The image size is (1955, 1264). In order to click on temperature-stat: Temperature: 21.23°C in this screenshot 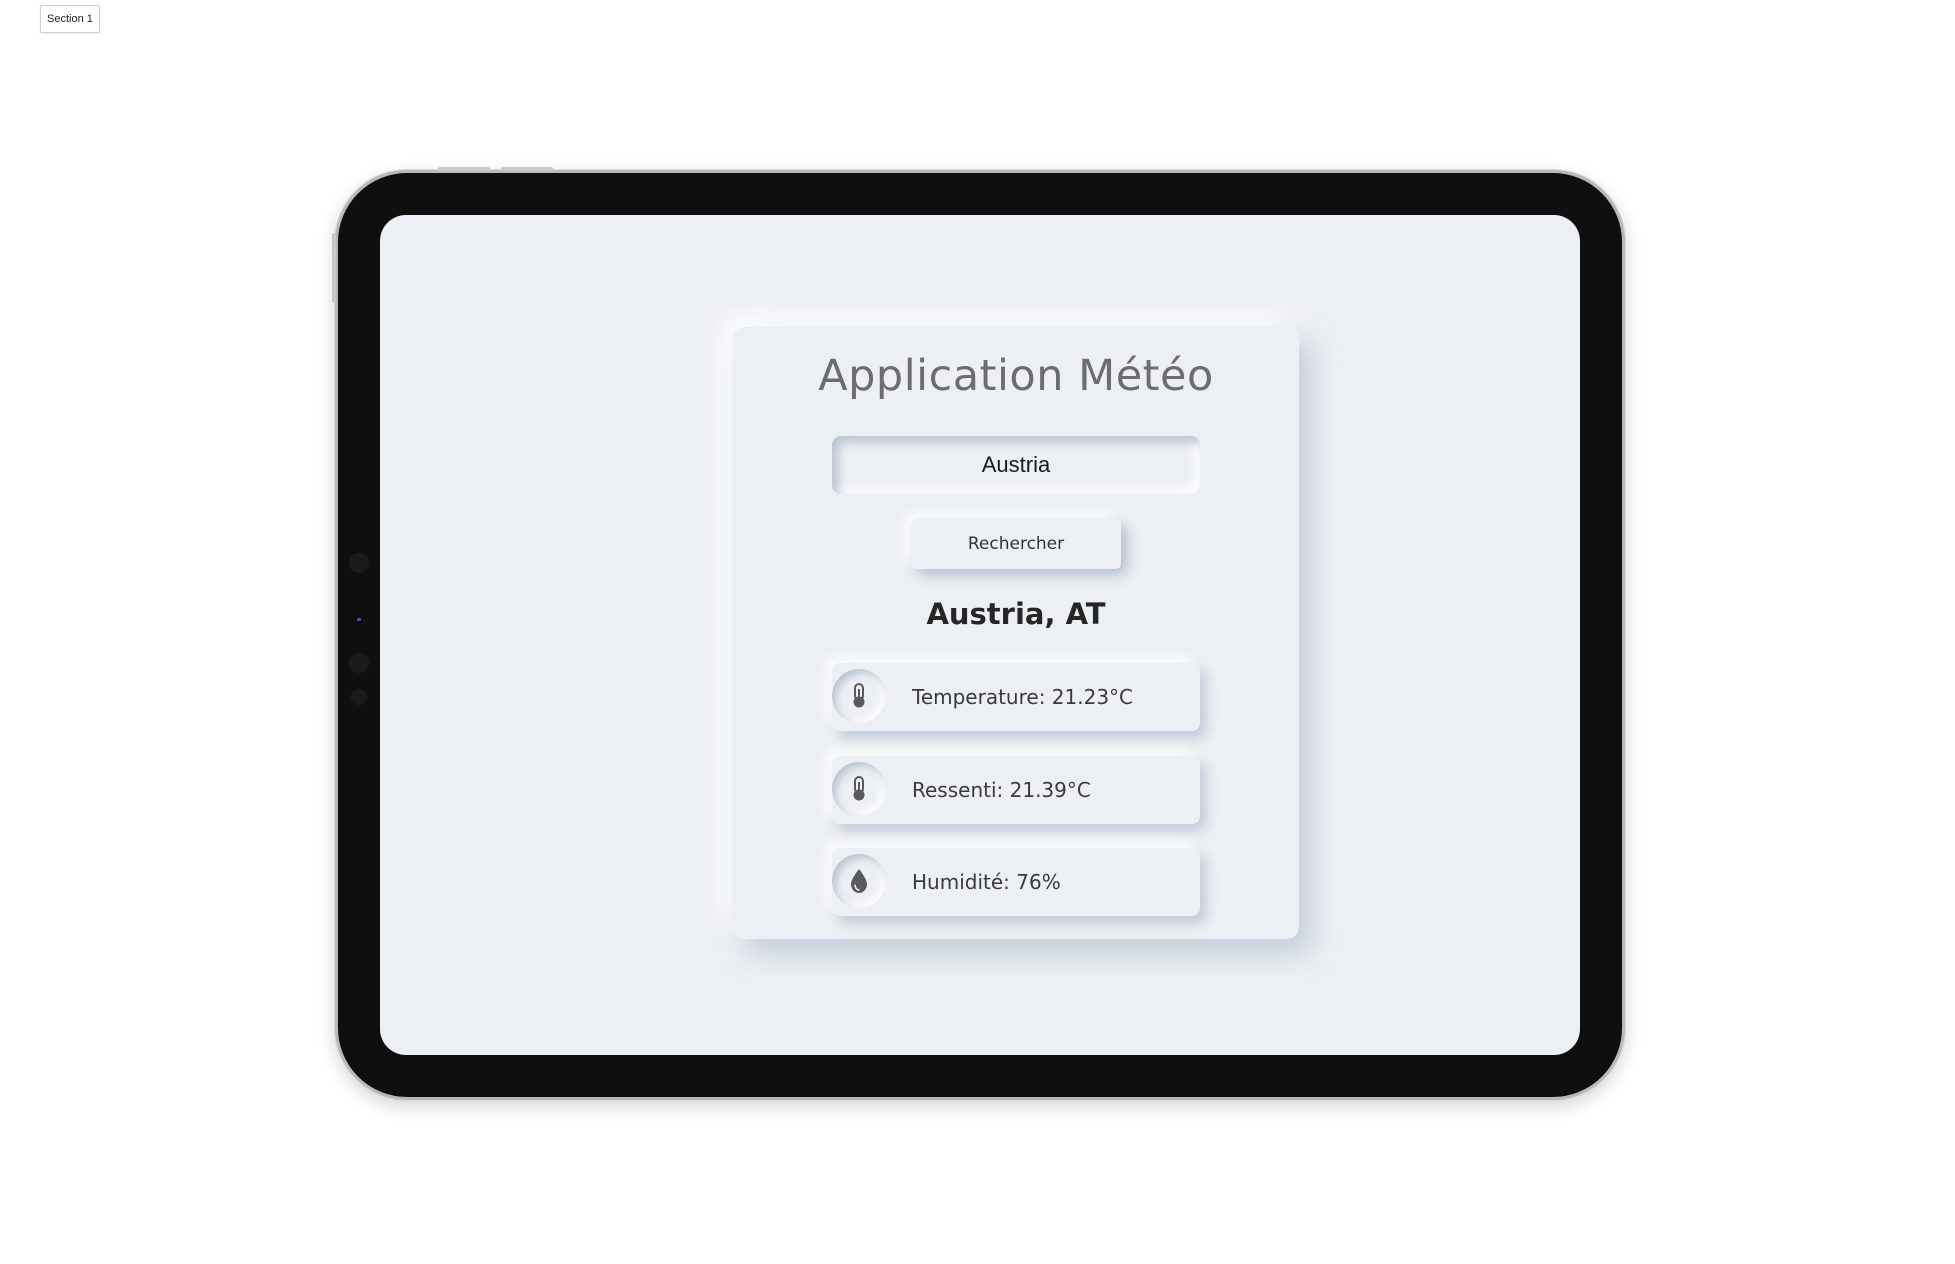, I will do `click(1016, 697)`.